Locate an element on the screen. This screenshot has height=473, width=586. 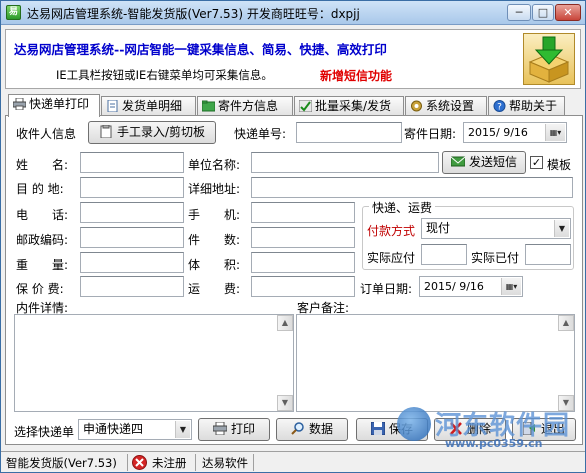
delete-button: 删除 is located at coordinates (470, 429).